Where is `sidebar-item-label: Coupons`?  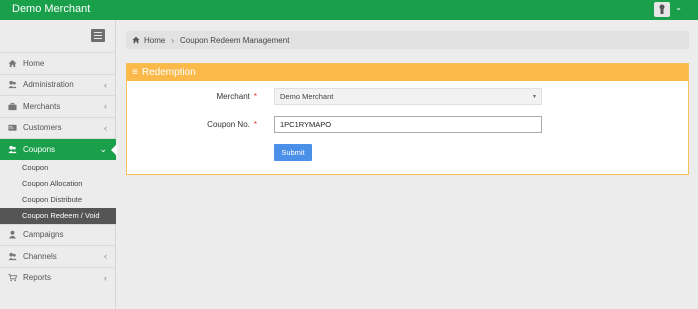 sidebar-item-label: Coupons is located at coordinates (39, 149).